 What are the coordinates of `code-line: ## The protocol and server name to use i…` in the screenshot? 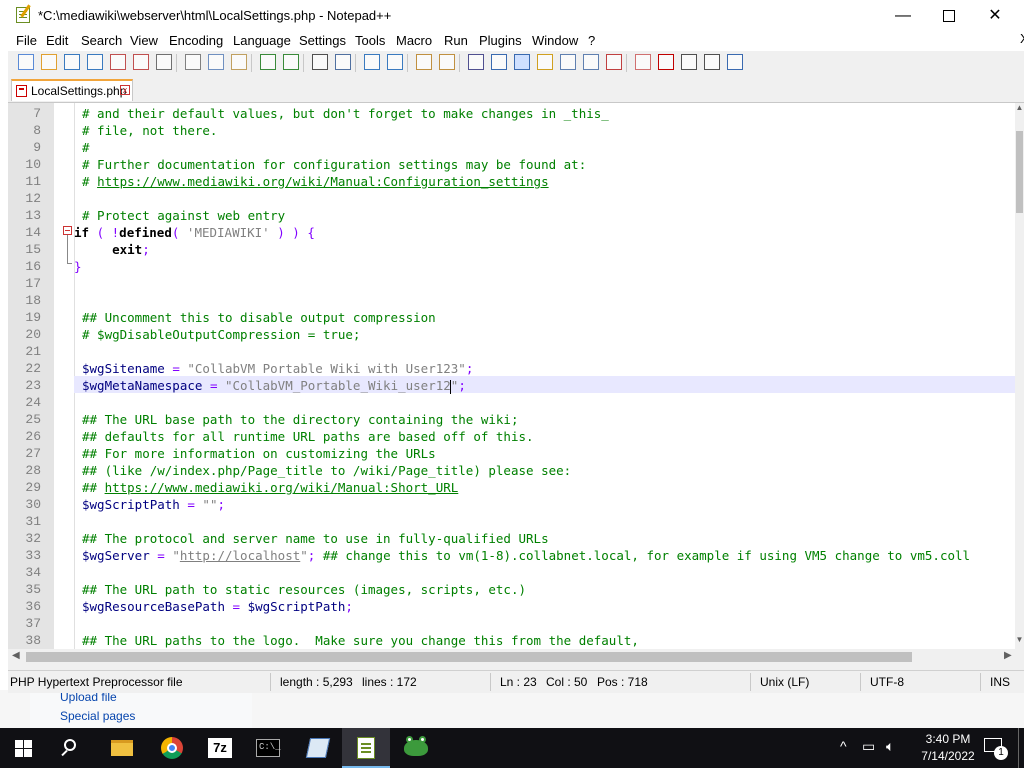 It's located at (311, 538).